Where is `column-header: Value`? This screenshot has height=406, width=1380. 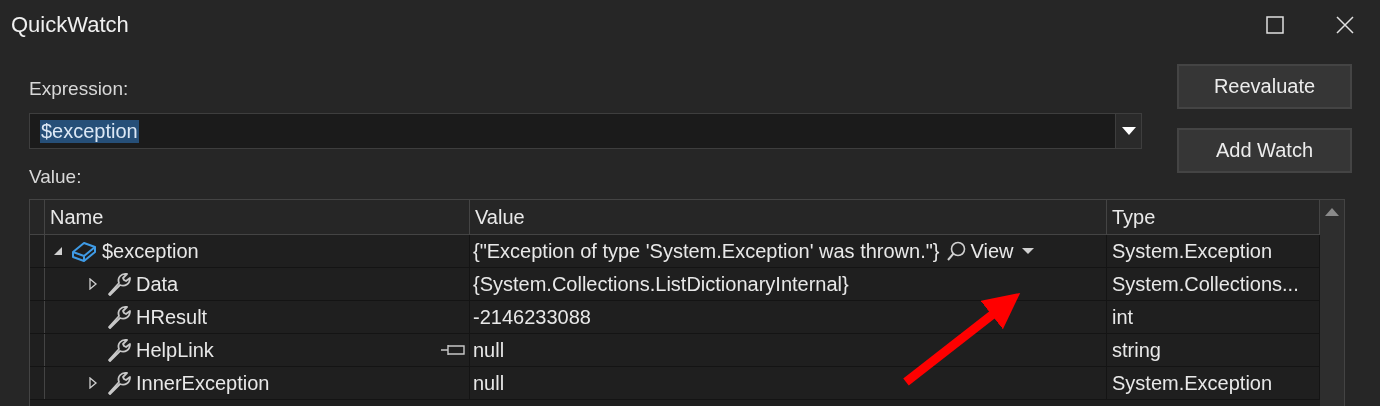
column-header: Value is located at coordinates (788, 217).